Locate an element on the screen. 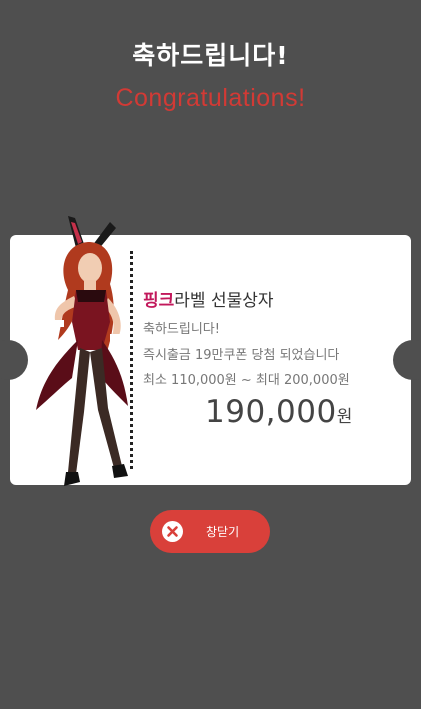  prize-name: 핑크라벨 선물상자 is located at coordinates (208, 298).